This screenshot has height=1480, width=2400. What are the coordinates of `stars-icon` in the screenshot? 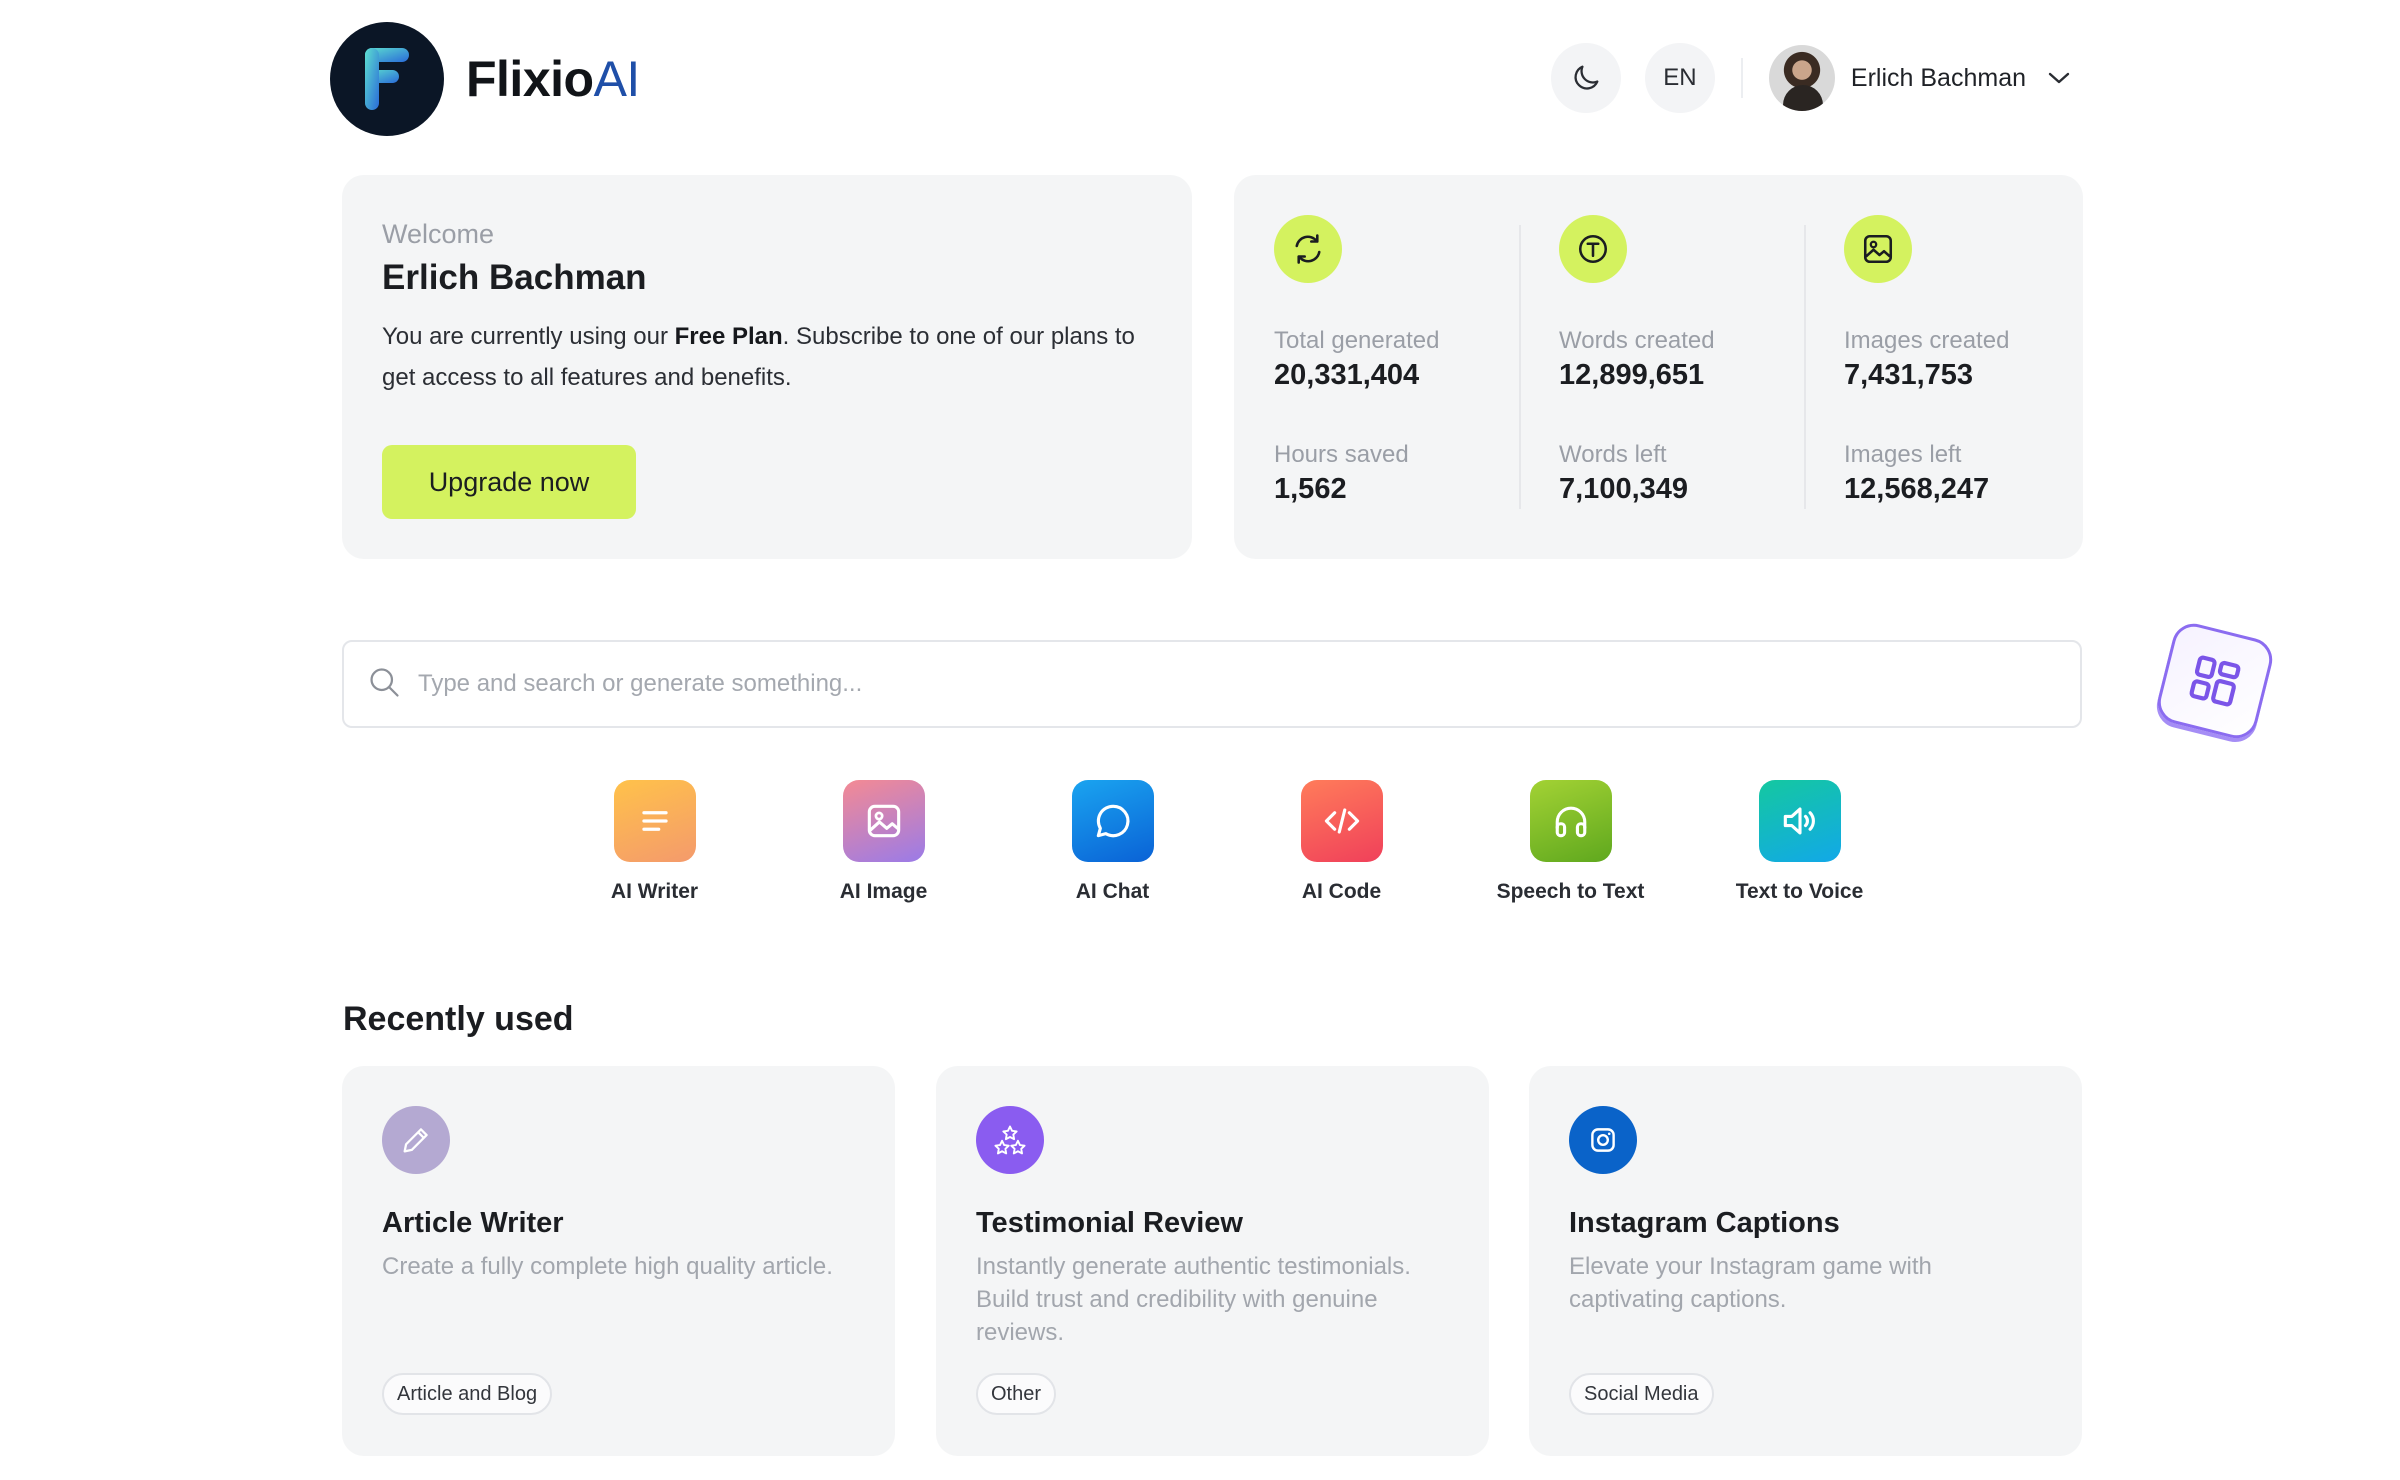 It's located at (1010, 1140).